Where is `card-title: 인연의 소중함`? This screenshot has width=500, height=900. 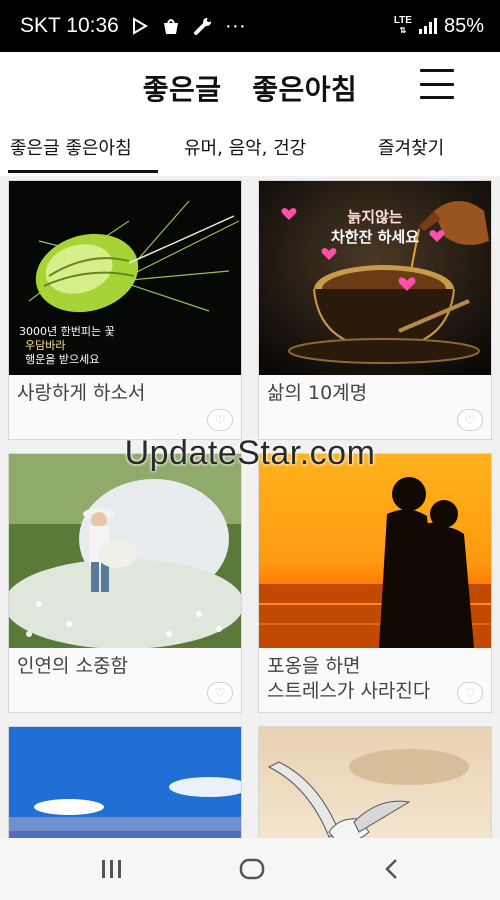
card-title: 인연의 소중함 is located at coordinates (72, 666).